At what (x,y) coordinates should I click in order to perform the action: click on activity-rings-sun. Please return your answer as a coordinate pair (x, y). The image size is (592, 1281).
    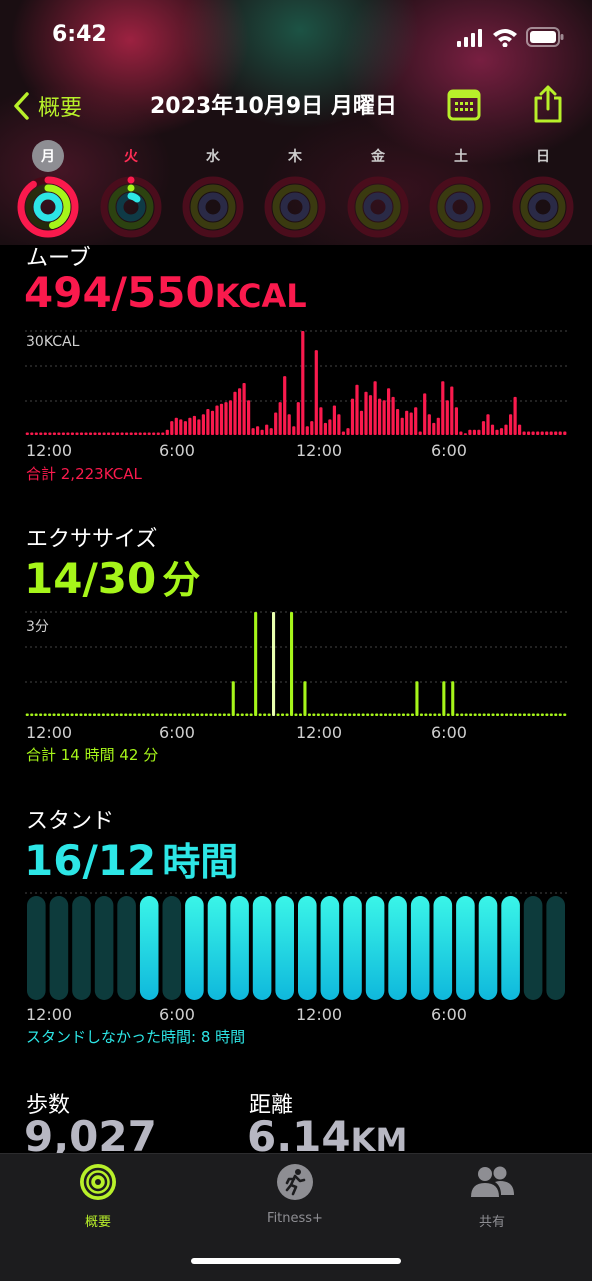
    Looking at the image, I should click on (543, 207).